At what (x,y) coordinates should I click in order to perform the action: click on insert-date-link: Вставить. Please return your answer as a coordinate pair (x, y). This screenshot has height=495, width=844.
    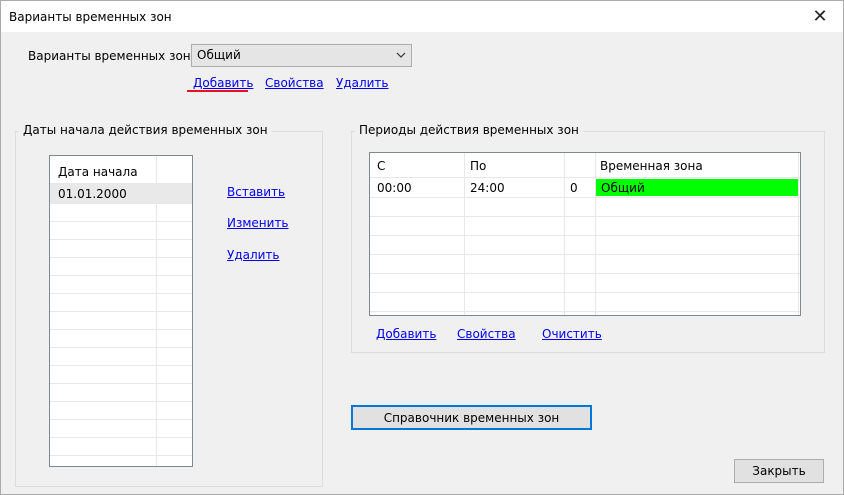
    Looking at the image, I should click on (256, 192).